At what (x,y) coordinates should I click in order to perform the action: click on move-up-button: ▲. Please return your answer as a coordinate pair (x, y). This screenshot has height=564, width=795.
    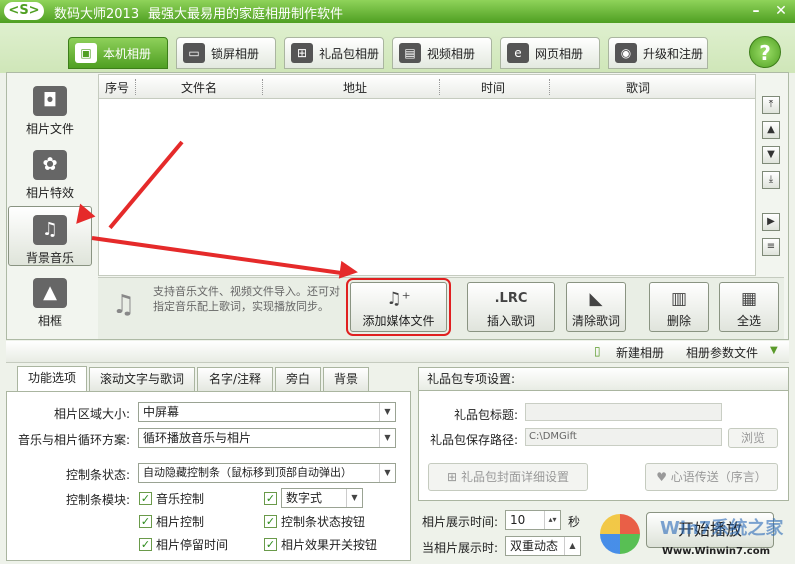
    Looking at the image, I should click on (771, 130).